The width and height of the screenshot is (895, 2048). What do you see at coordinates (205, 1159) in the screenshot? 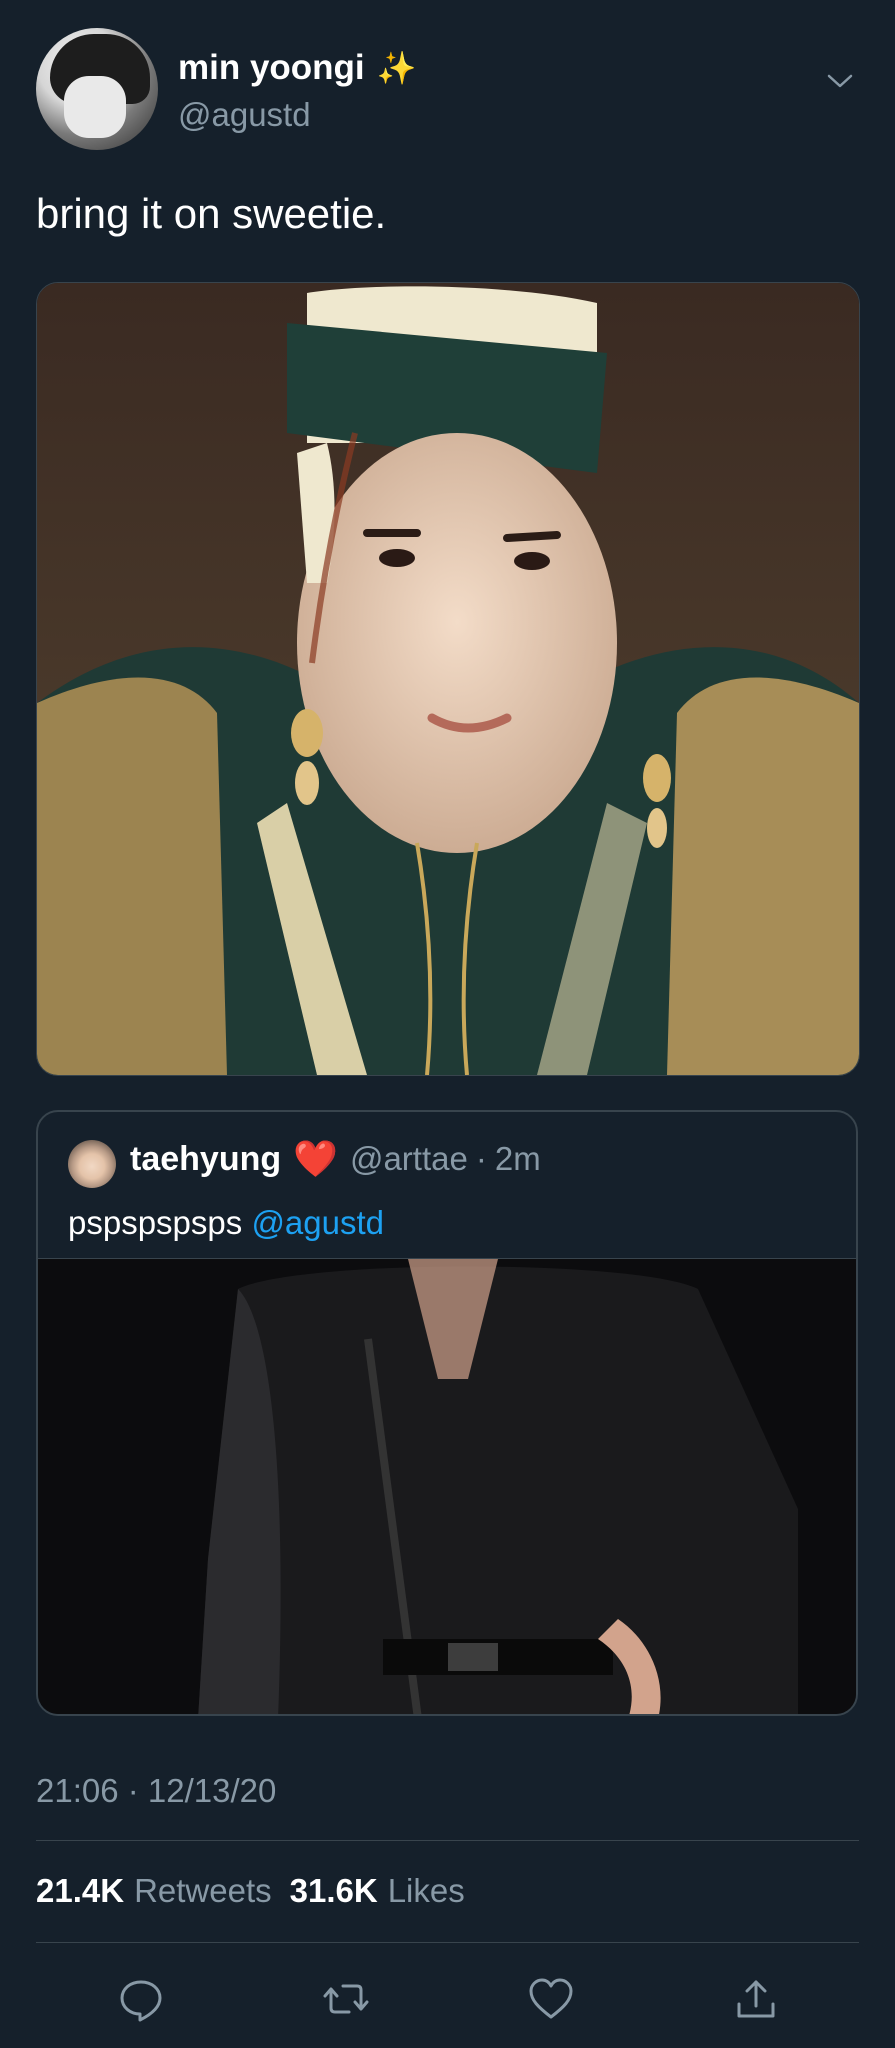
I see `quoted-author-name: taehyung` at bounding box center [205, 1159].